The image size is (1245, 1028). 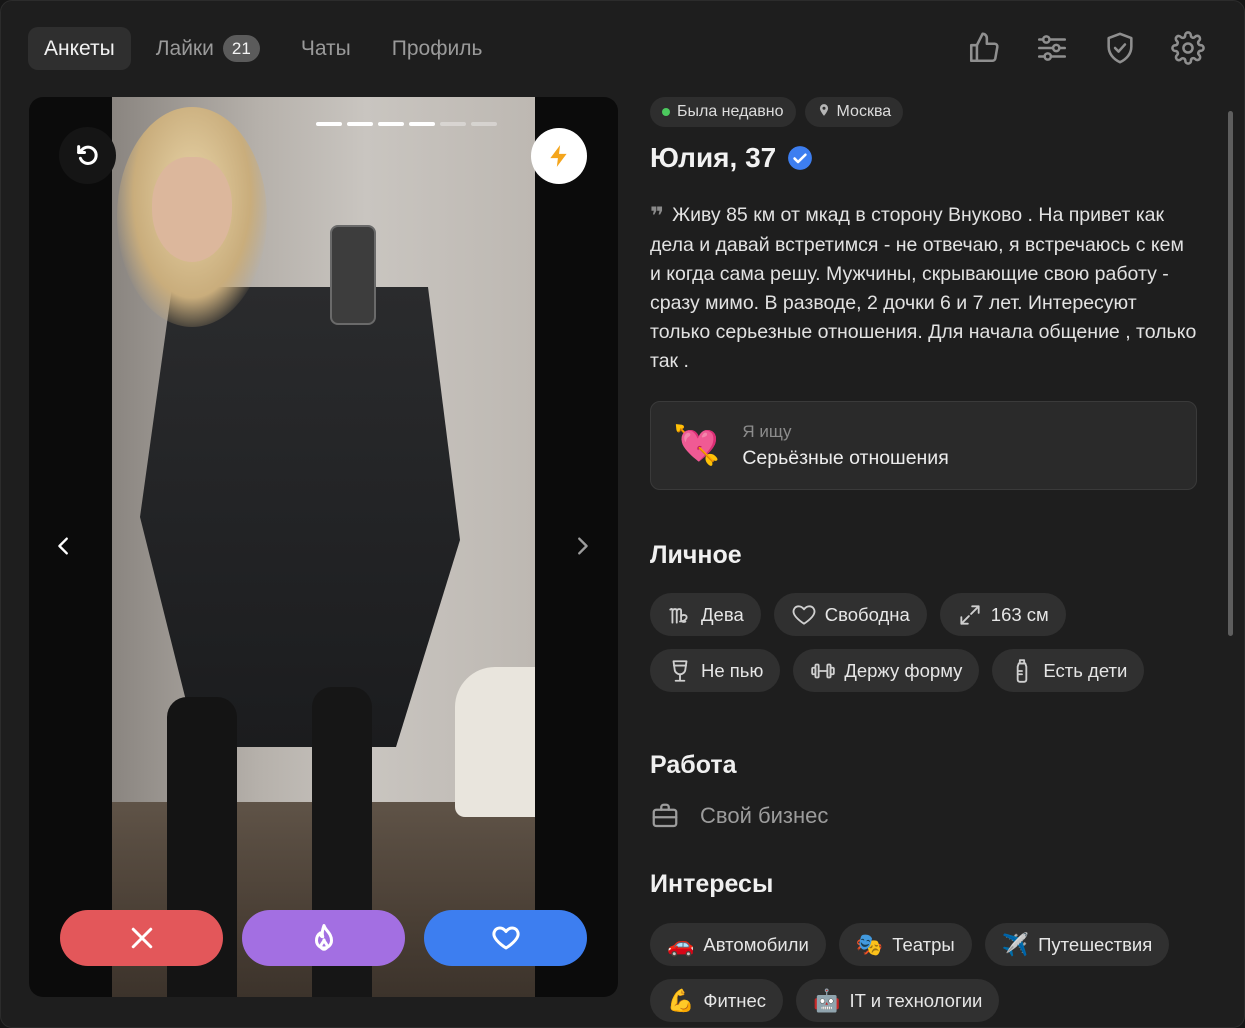 What do you see at coordinates (756, 944) in the screenshot?
I see `tag-label: Автомобили` at bounding box center [756, 944].